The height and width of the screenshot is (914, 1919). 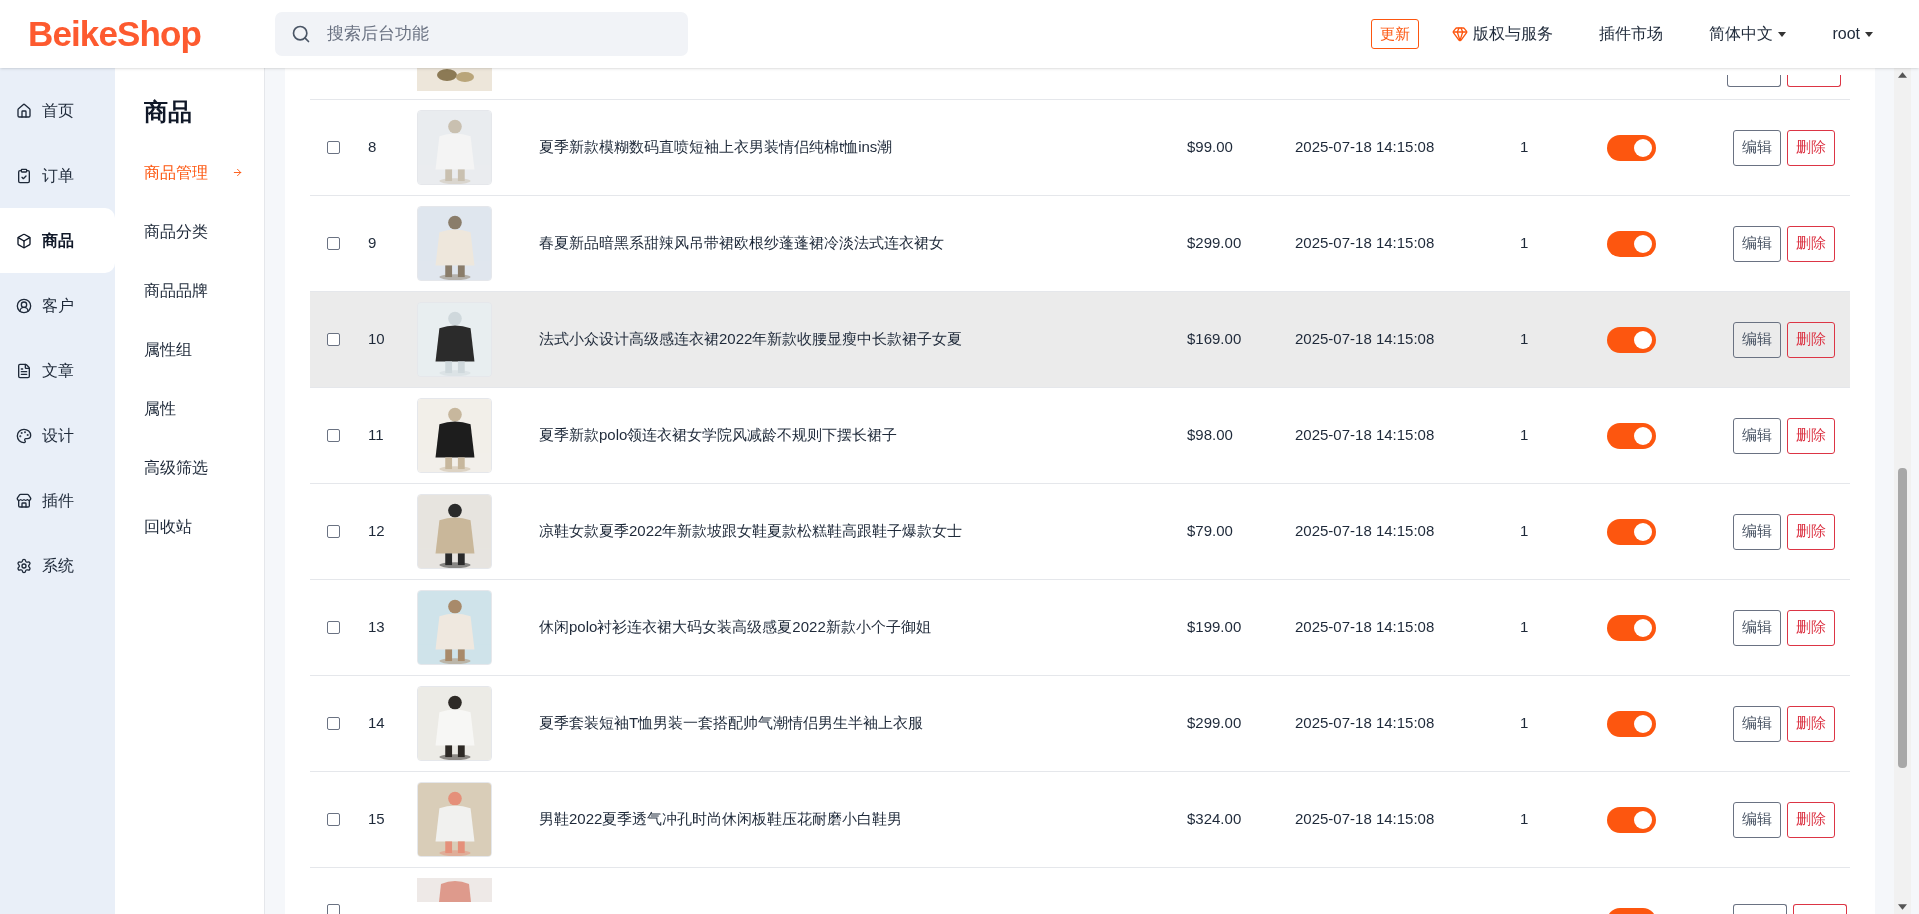 What do you see at coordinates (24, 370) in the screenshot?
I see `document-icon` at bounding box center [24, 370].